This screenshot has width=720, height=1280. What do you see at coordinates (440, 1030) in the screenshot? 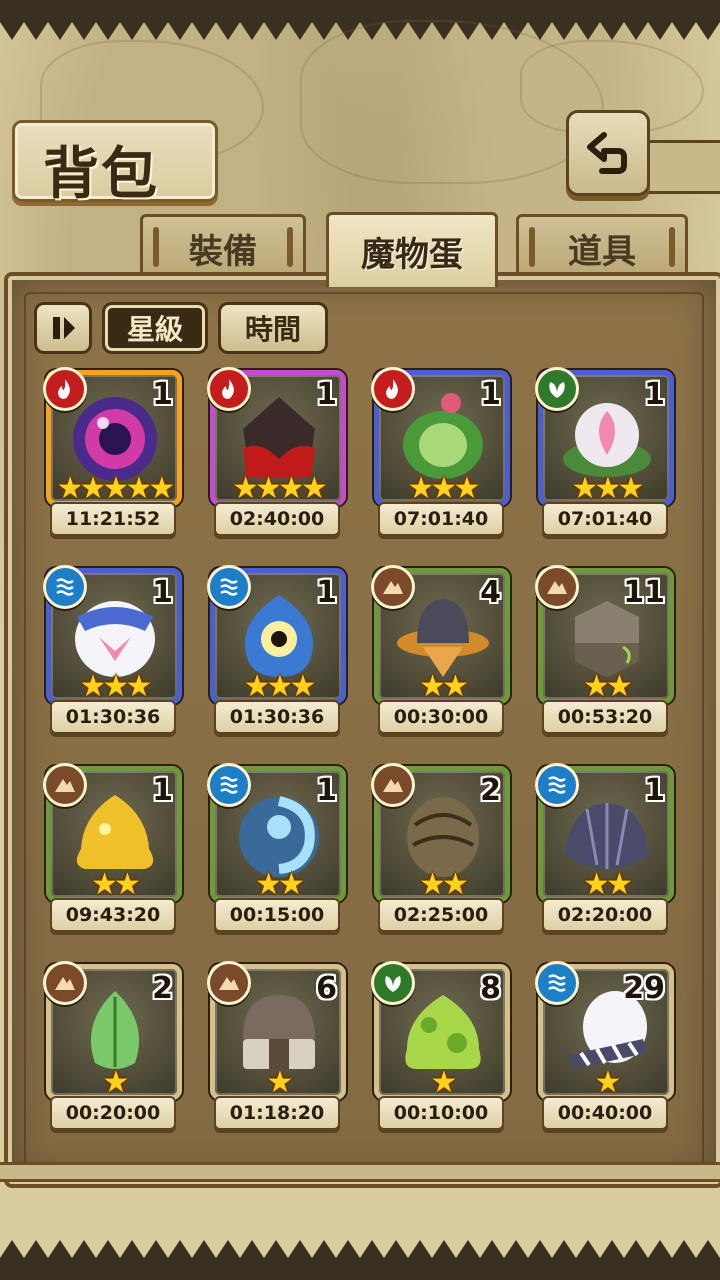
I see `egg-card-frame: 8 ★` at bounding box center [440, 1030].